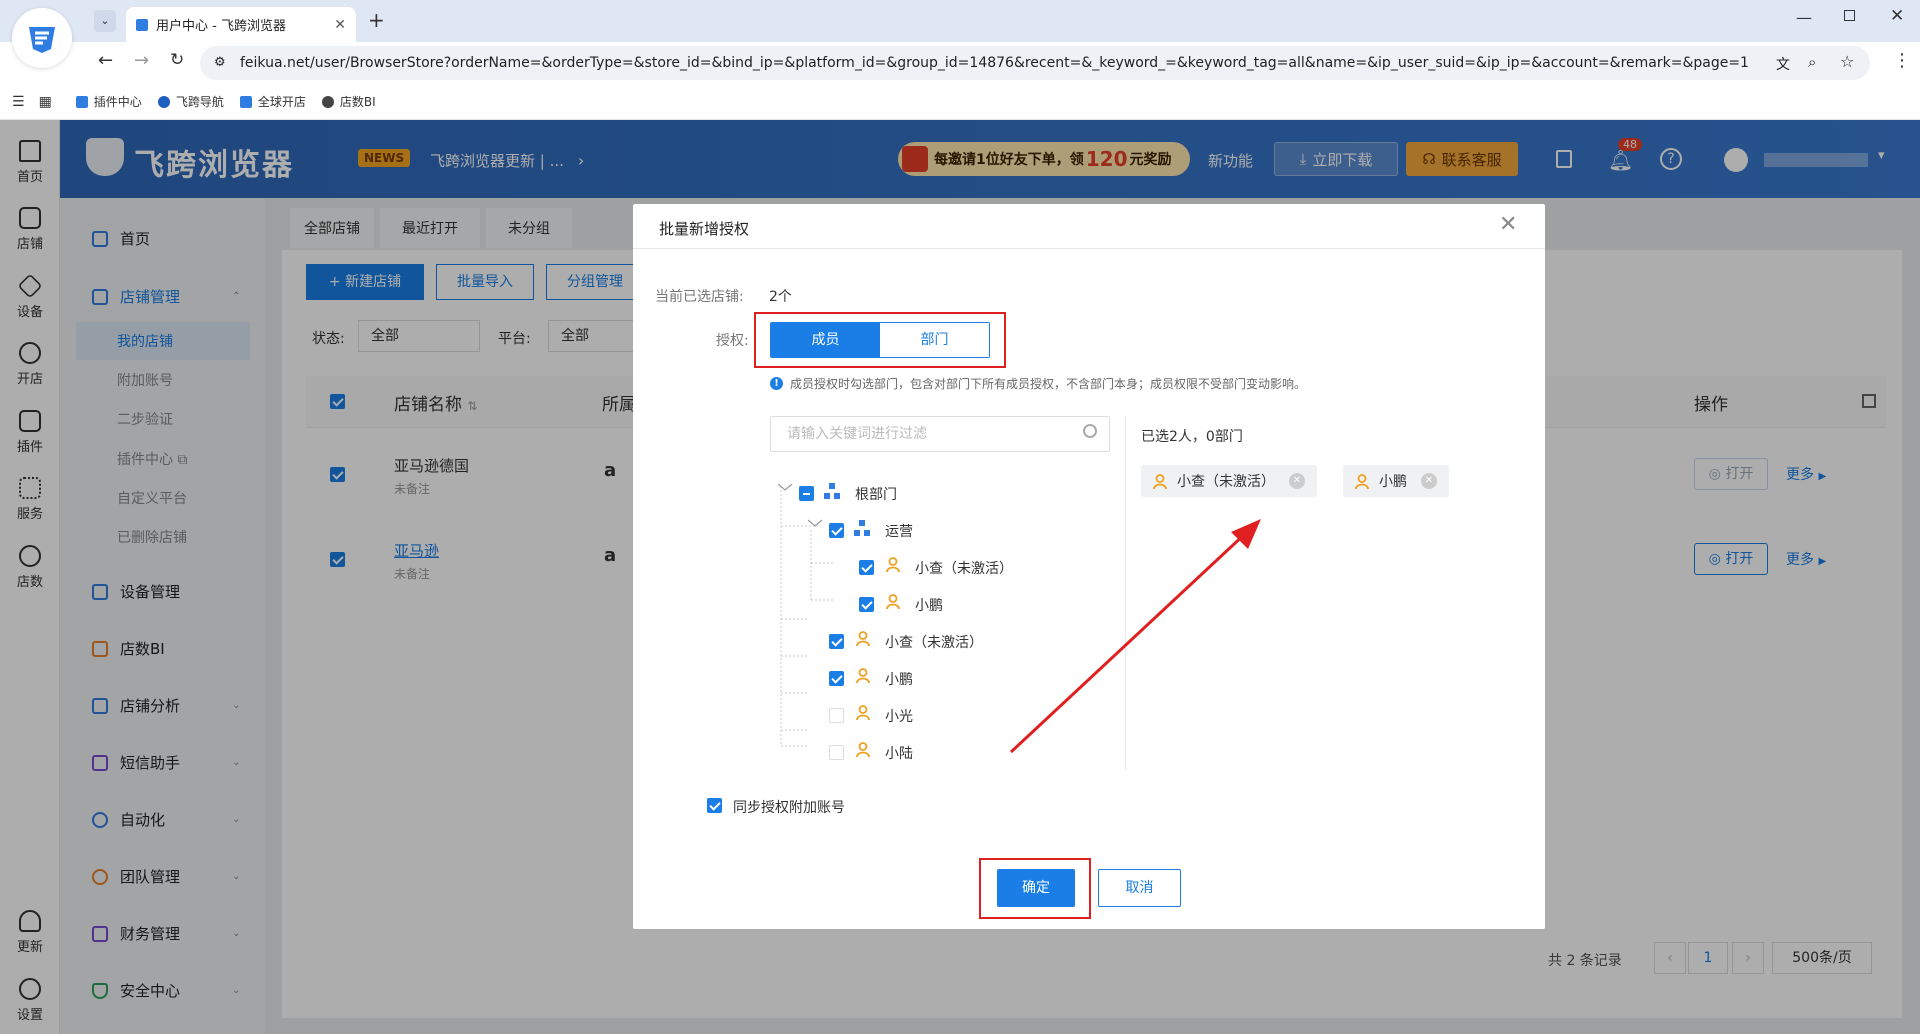  I want to click on modal-title-divider, so click(1089, 248).